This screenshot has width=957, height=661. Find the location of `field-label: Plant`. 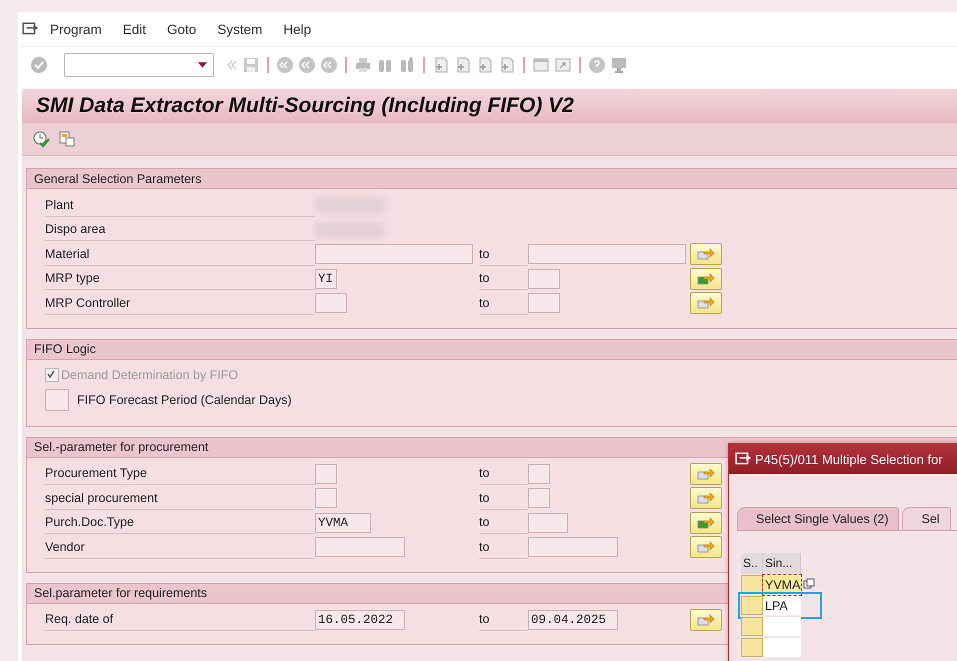

field-label: Plant is located at coordinates (180, 205).